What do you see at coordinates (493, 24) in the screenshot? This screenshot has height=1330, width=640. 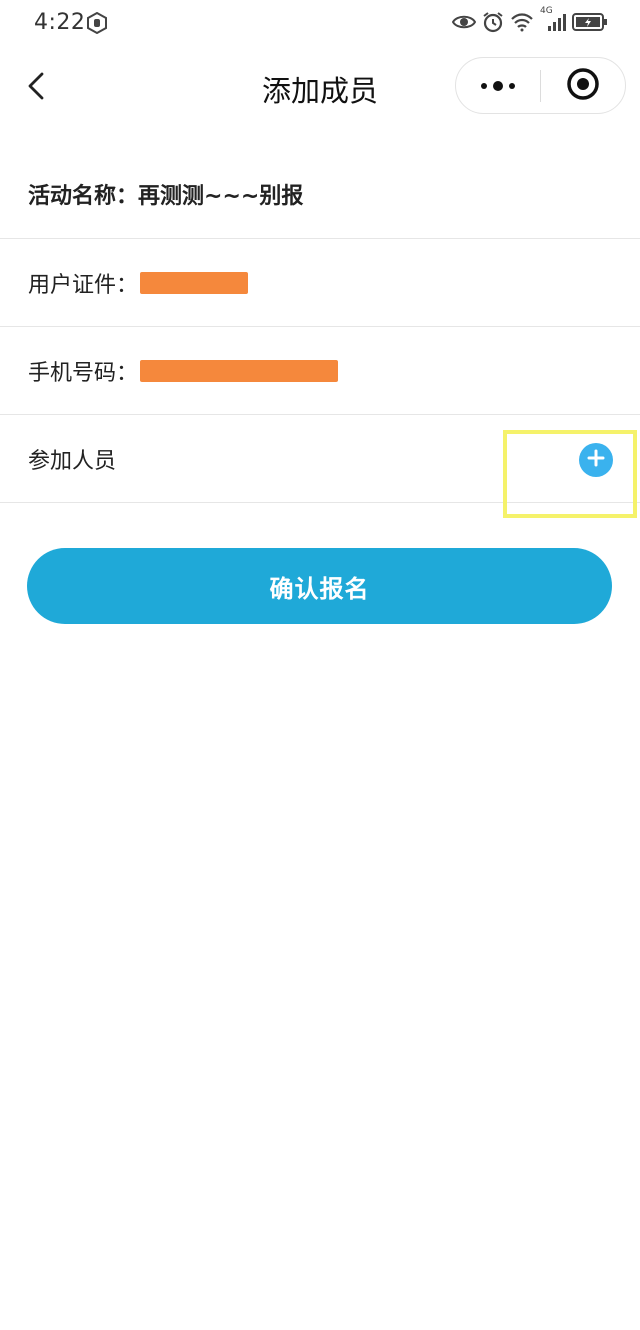 I see `alarm-icon` at bounding box center [493, 24].